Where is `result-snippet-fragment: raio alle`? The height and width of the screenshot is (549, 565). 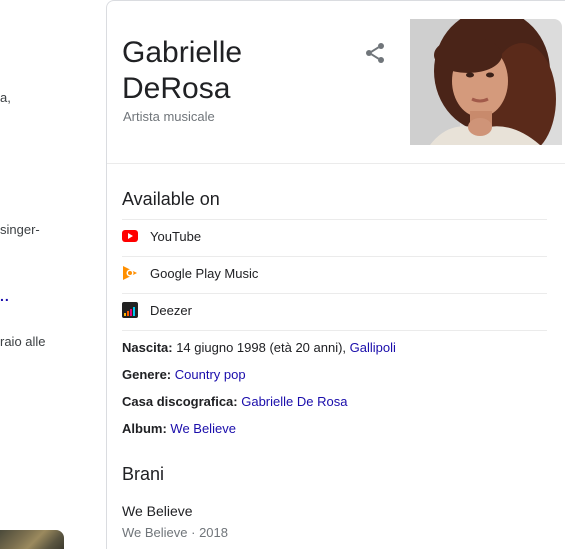 result-snippet-fragment: raio alle is located at coordinates (23, 341).